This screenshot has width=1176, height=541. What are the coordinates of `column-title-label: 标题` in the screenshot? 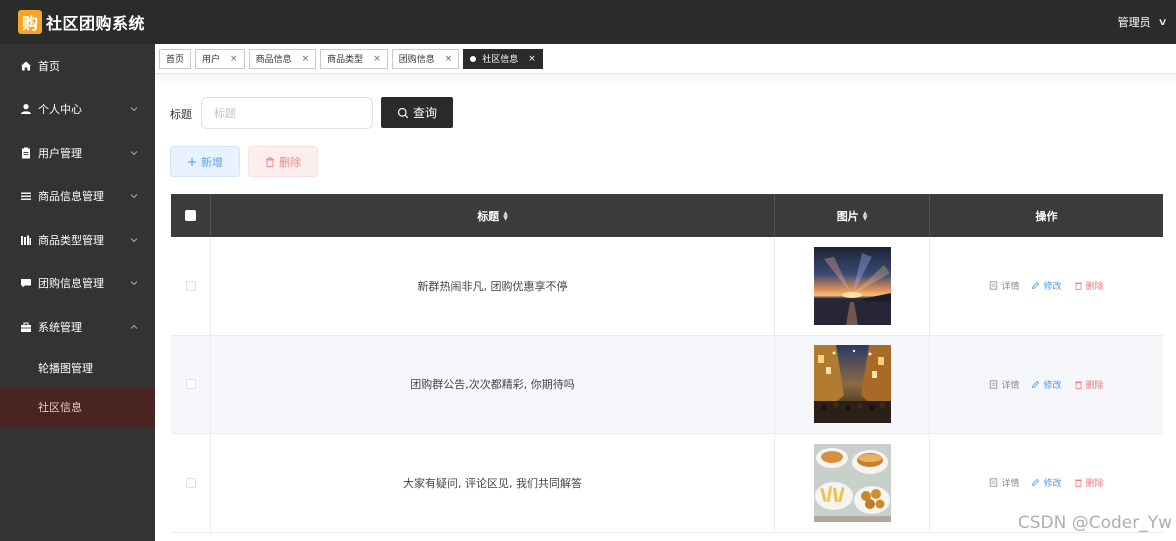 It's located at (488, 216).